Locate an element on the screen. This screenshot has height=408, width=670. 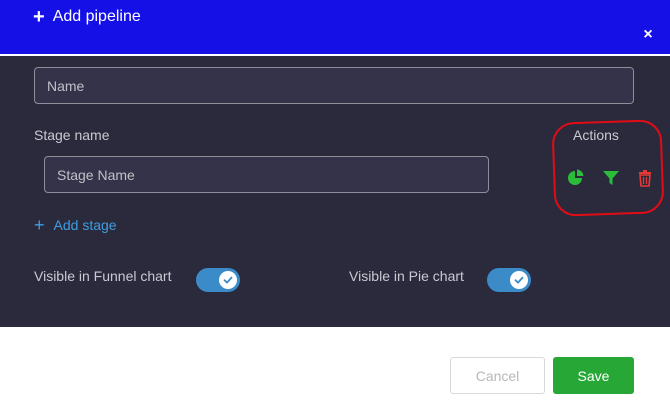
add-stage-link: + Add stage is located at coordinates (75, 225).